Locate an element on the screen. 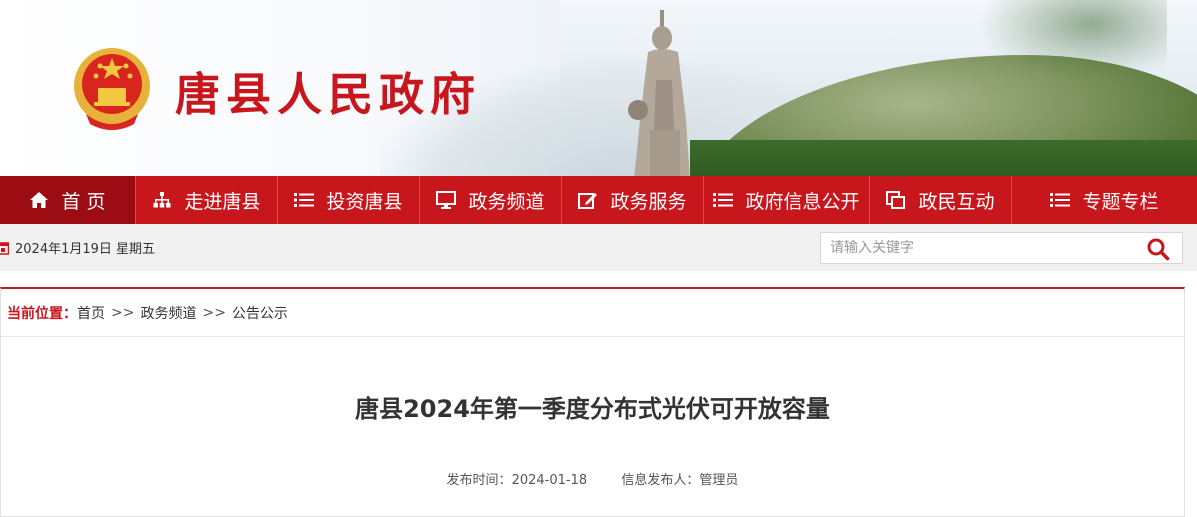 The image size is (1197, 517). search-icon is located at coordinates (1158, 249).